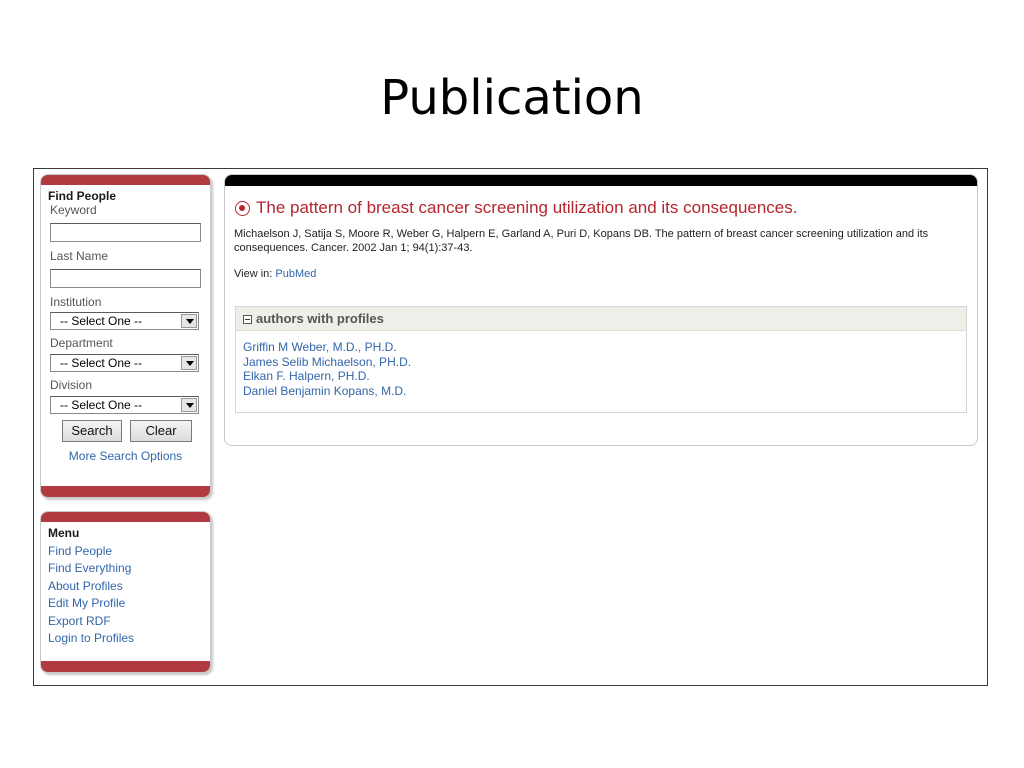  I want to click on division-select: -- Select One --, so click(124, 405).